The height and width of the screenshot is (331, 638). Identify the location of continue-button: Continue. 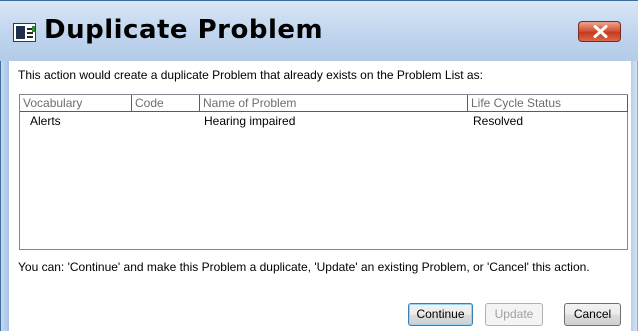
(440, 314).